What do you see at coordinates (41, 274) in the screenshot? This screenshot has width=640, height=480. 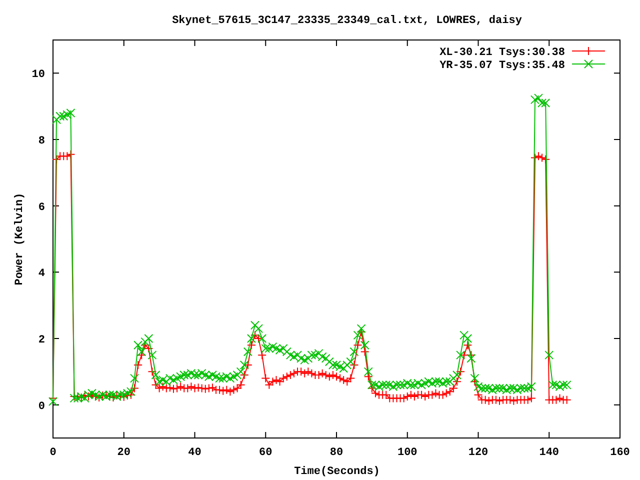 I see `tick-label: 4` at bounding box center [41, 274].